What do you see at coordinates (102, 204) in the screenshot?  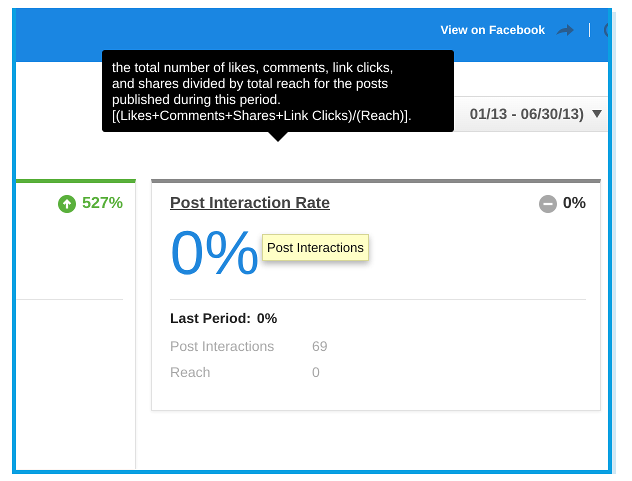 I see `change-value: 527%` at bounding box center [102, 204].